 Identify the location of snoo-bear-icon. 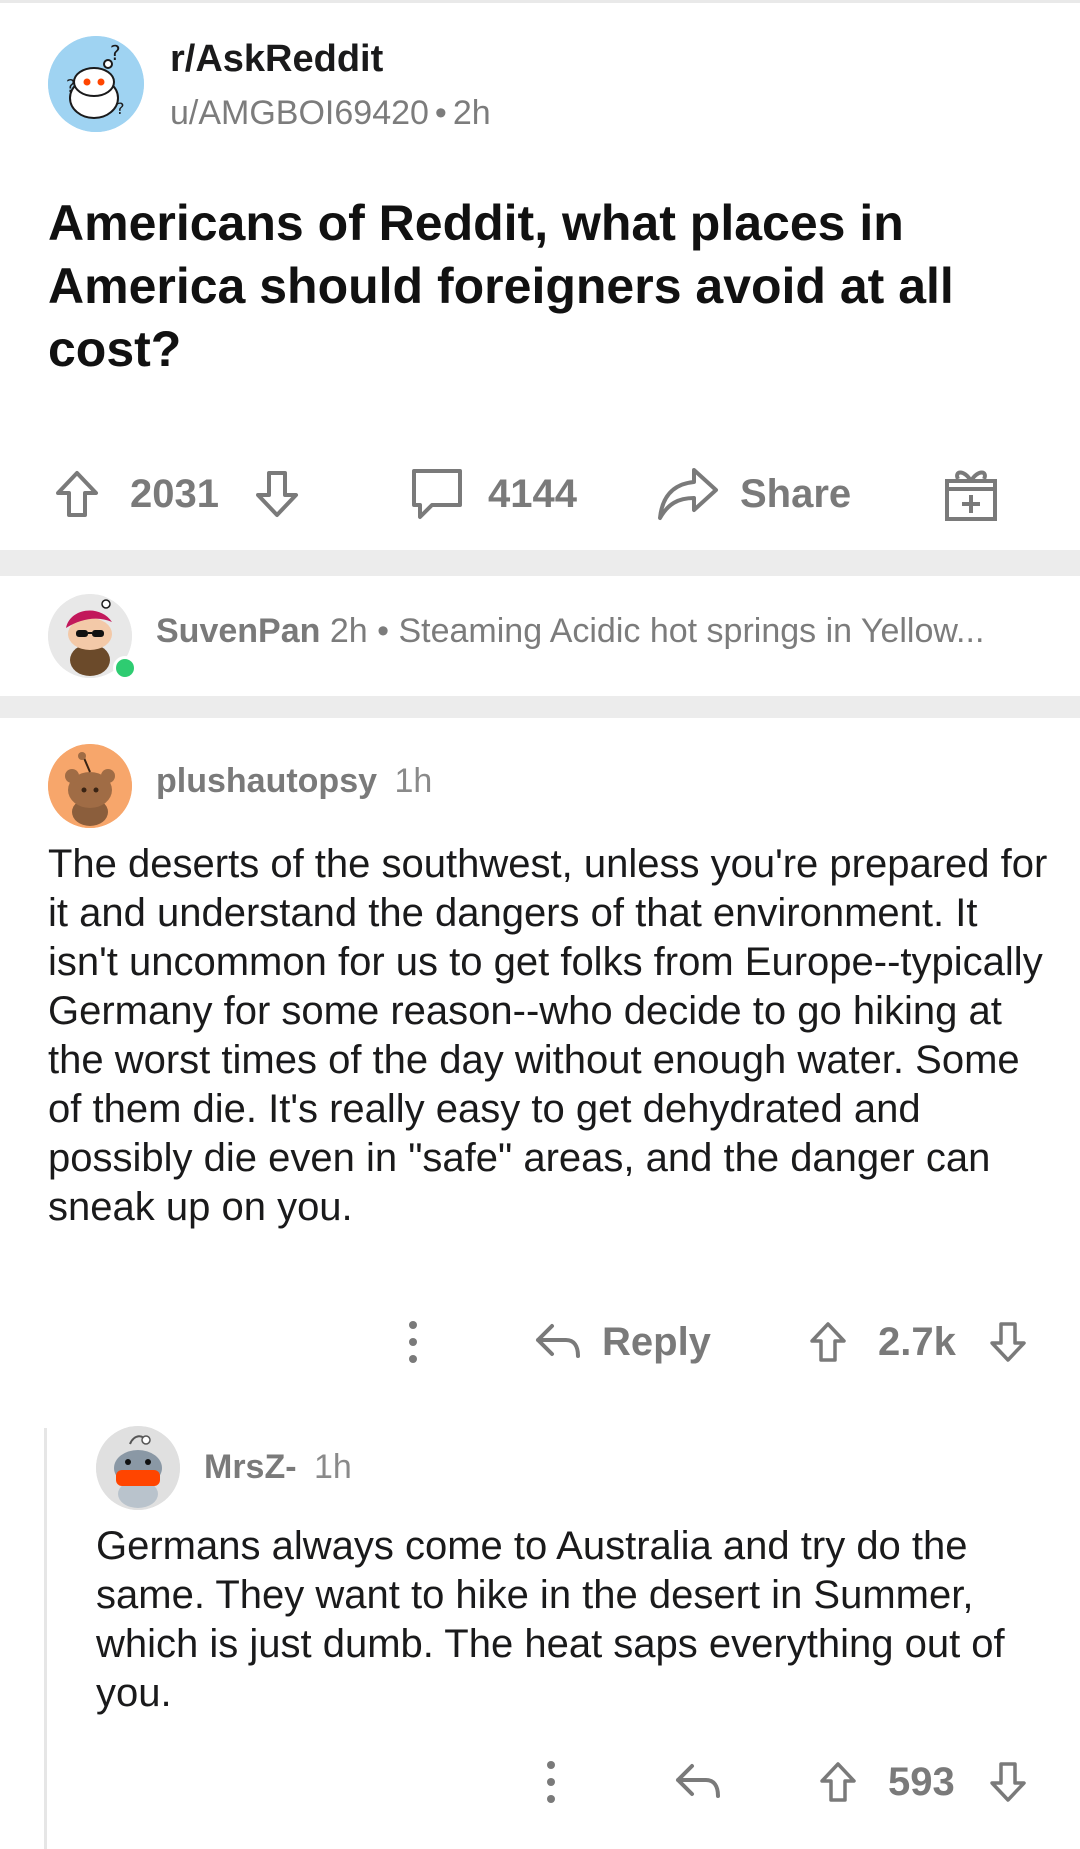
(90, 786).